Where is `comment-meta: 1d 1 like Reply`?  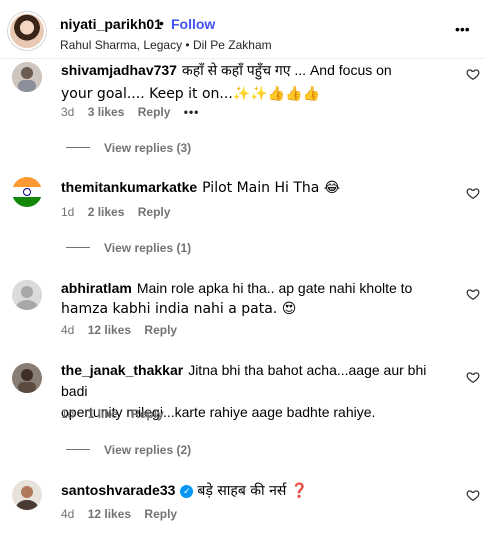
comment-meta: 1d 1 like Reply is located at coordinates (117, 414).